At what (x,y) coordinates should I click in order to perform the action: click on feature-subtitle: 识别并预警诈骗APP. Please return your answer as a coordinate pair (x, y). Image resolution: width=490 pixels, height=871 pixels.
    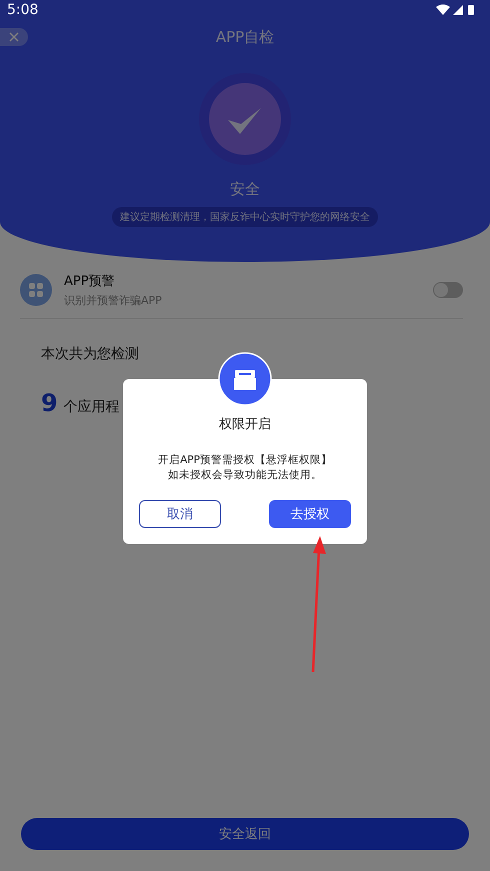
    Looking at the image, I should click on (113, 300).